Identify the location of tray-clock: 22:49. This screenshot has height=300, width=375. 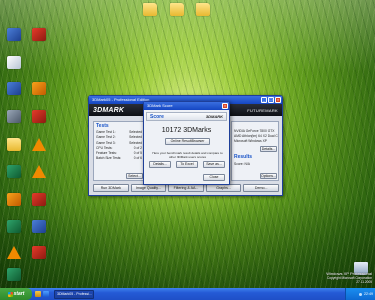
(368, 294).